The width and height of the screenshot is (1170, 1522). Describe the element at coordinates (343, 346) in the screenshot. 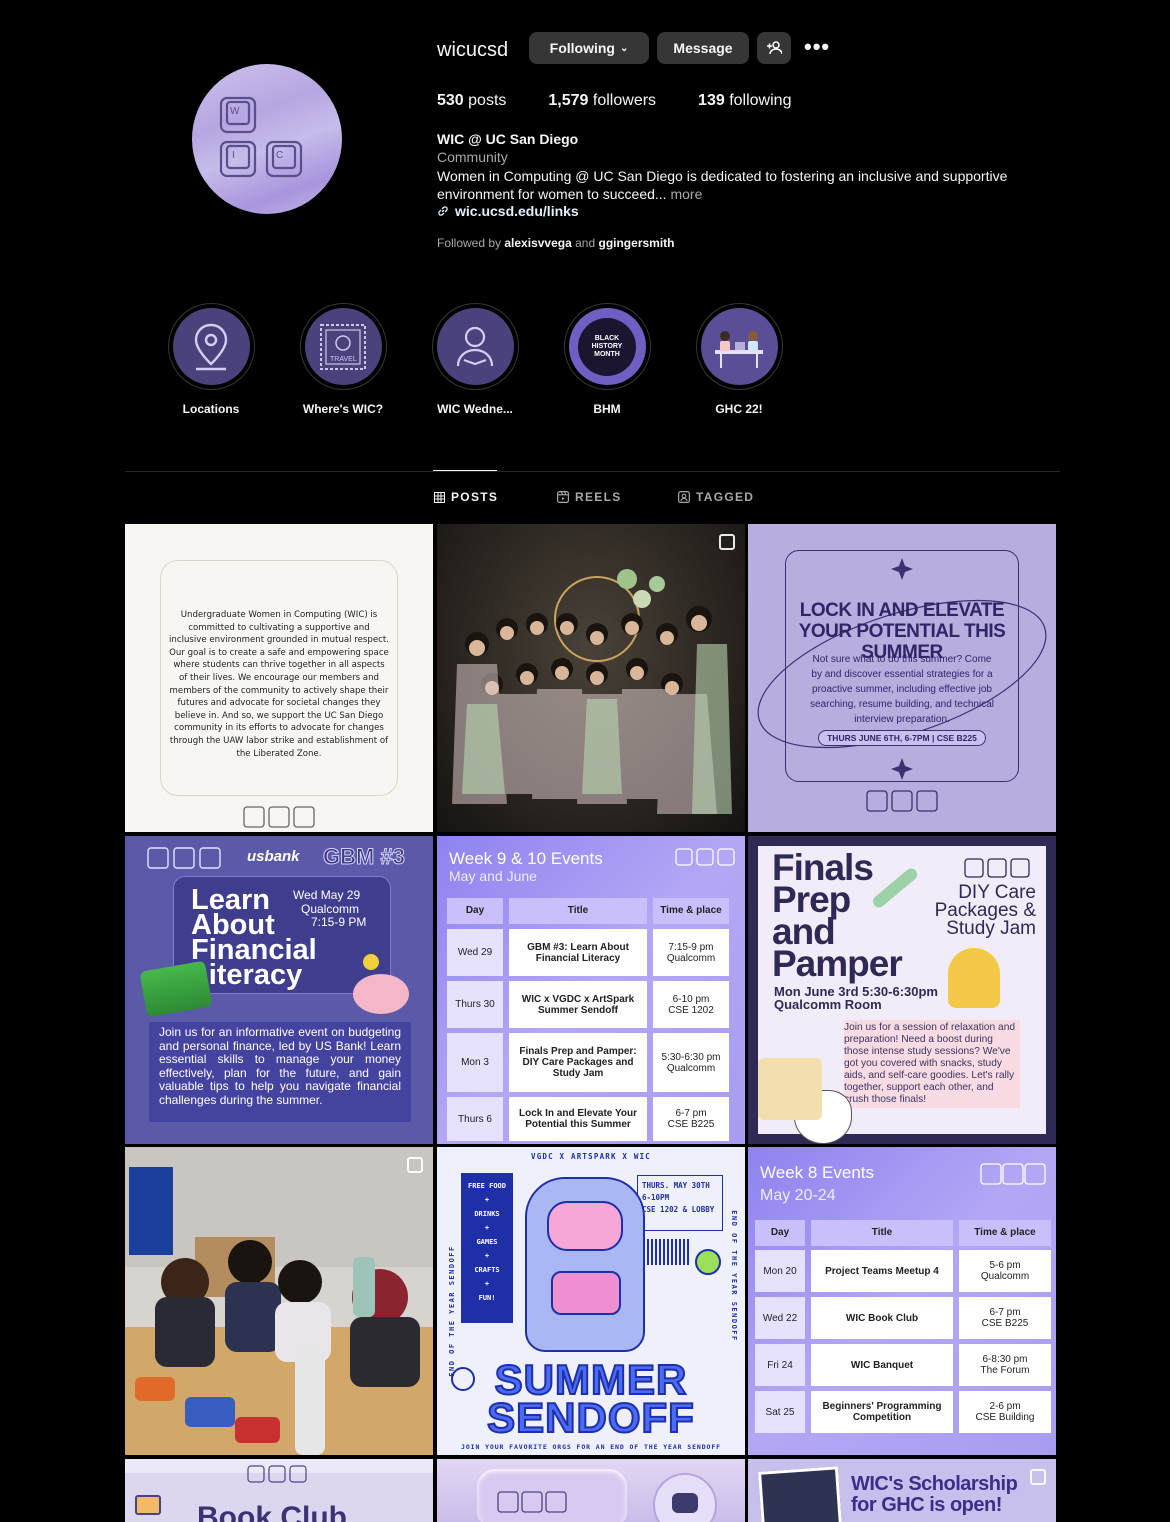

I see `highlight-ring: TRAVEL` at that location.